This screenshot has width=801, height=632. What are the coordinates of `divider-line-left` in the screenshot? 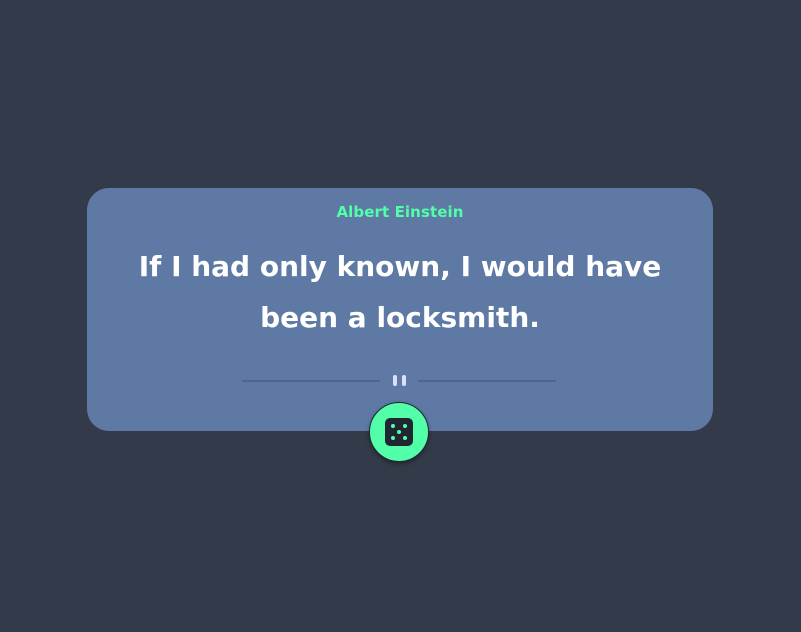 It's located at (311, 381).